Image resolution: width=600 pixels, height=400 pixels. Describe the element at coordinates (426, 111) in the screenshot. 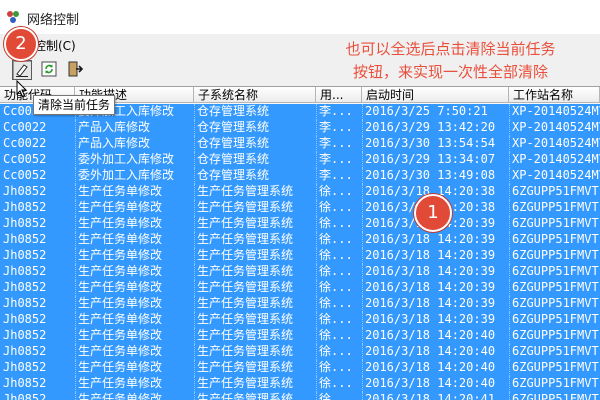

I see `cell-start-time: 2016/3/25 7:50:21` at that location.